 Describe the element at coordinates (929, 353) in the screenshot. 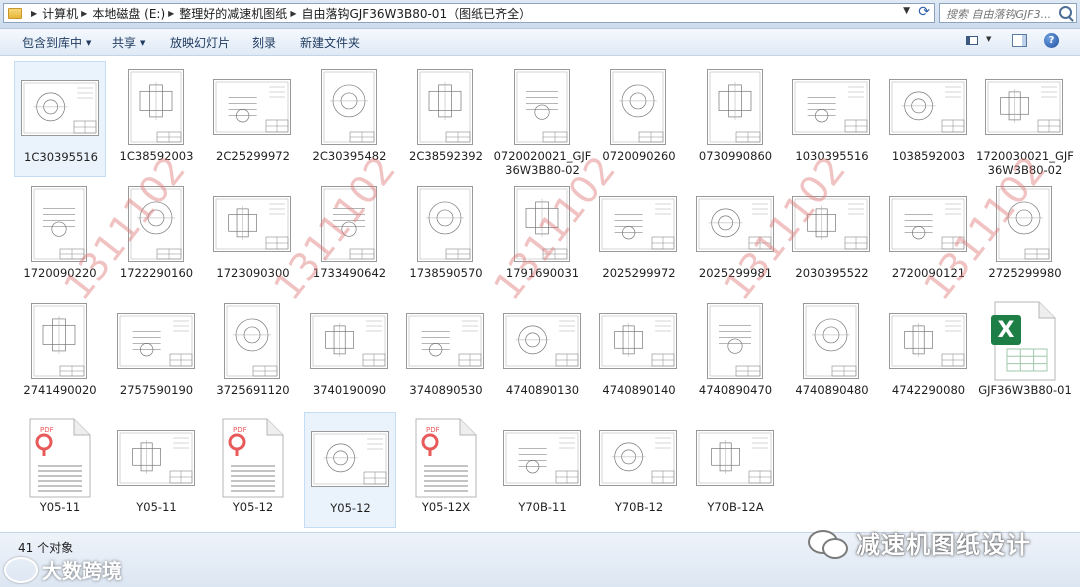

I see `file-item: 4742290080` at that location.